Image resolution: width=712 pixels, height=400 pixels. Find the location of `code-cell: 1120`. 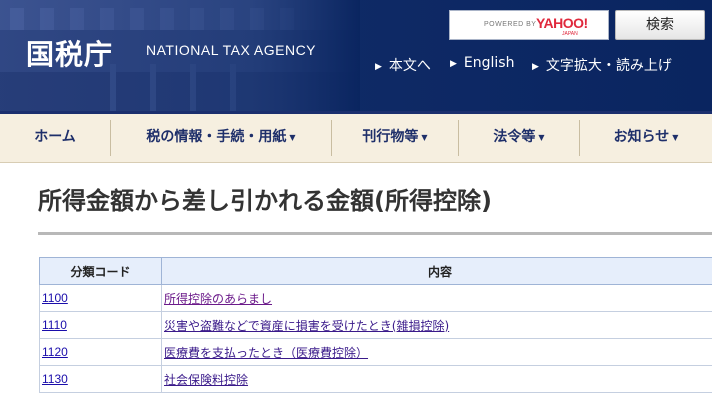

code-cell: 1120 is located at coordinates (100, 352).